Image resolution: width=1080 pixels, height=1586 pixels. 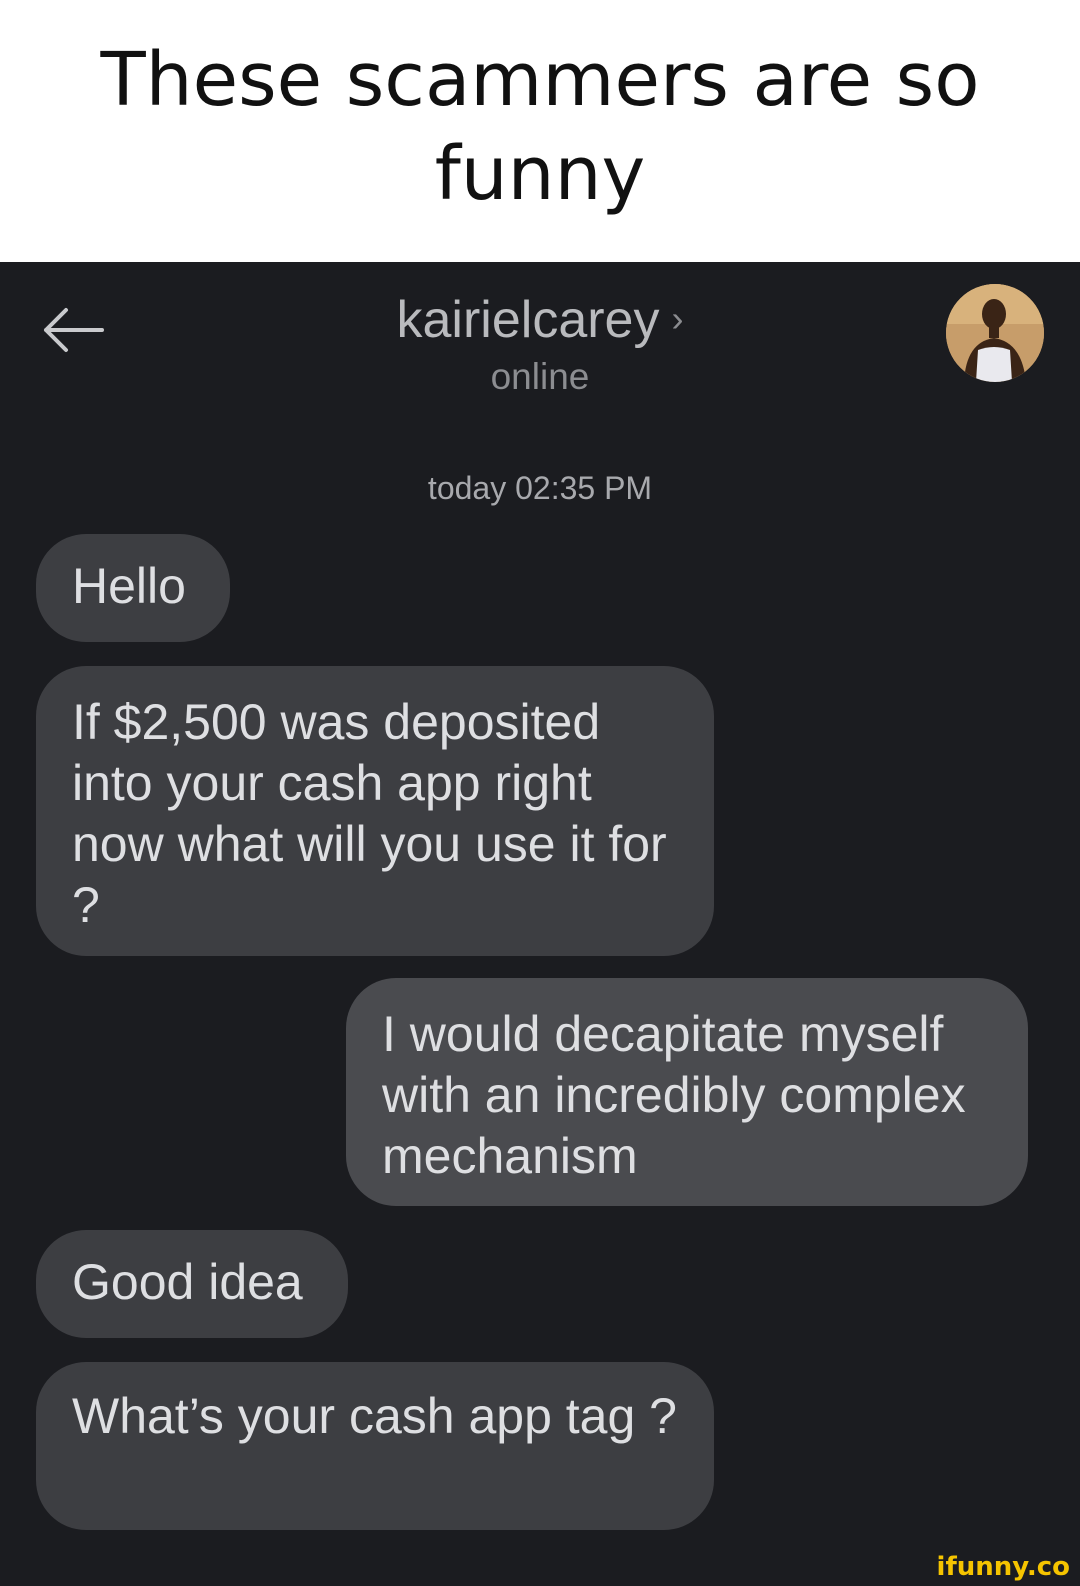 What do you see at coordinates (540, 376) in the screenshot?
I see `contact-status: online` at bounding box center [540, 376].